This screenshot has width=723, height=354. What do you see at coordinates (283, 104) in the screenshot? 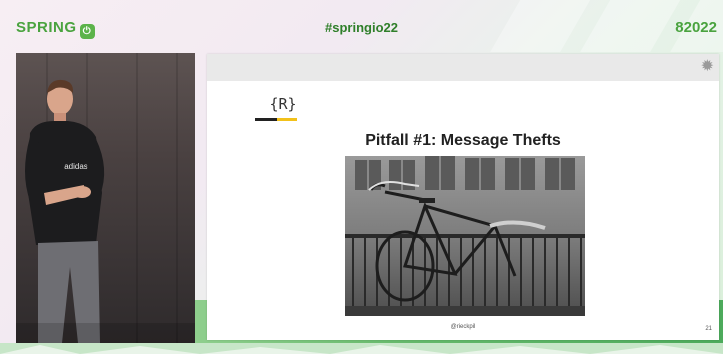
I see `slide-logo: {R}` at bounding box center [283, 104].